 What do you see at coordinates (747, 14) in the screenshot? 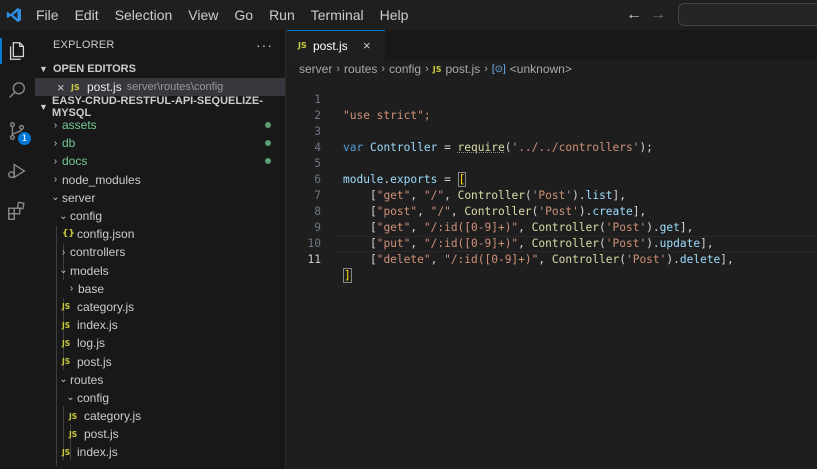
I see `command-center-search` at bounding box center [747, 14].